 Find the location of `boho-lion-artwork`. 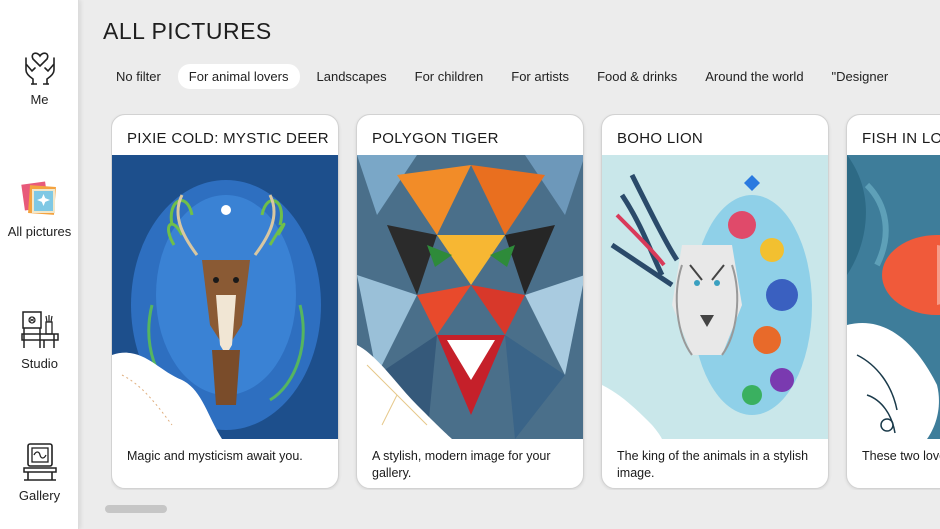

boho-lion-artwork is located at coordinates (715, 297).